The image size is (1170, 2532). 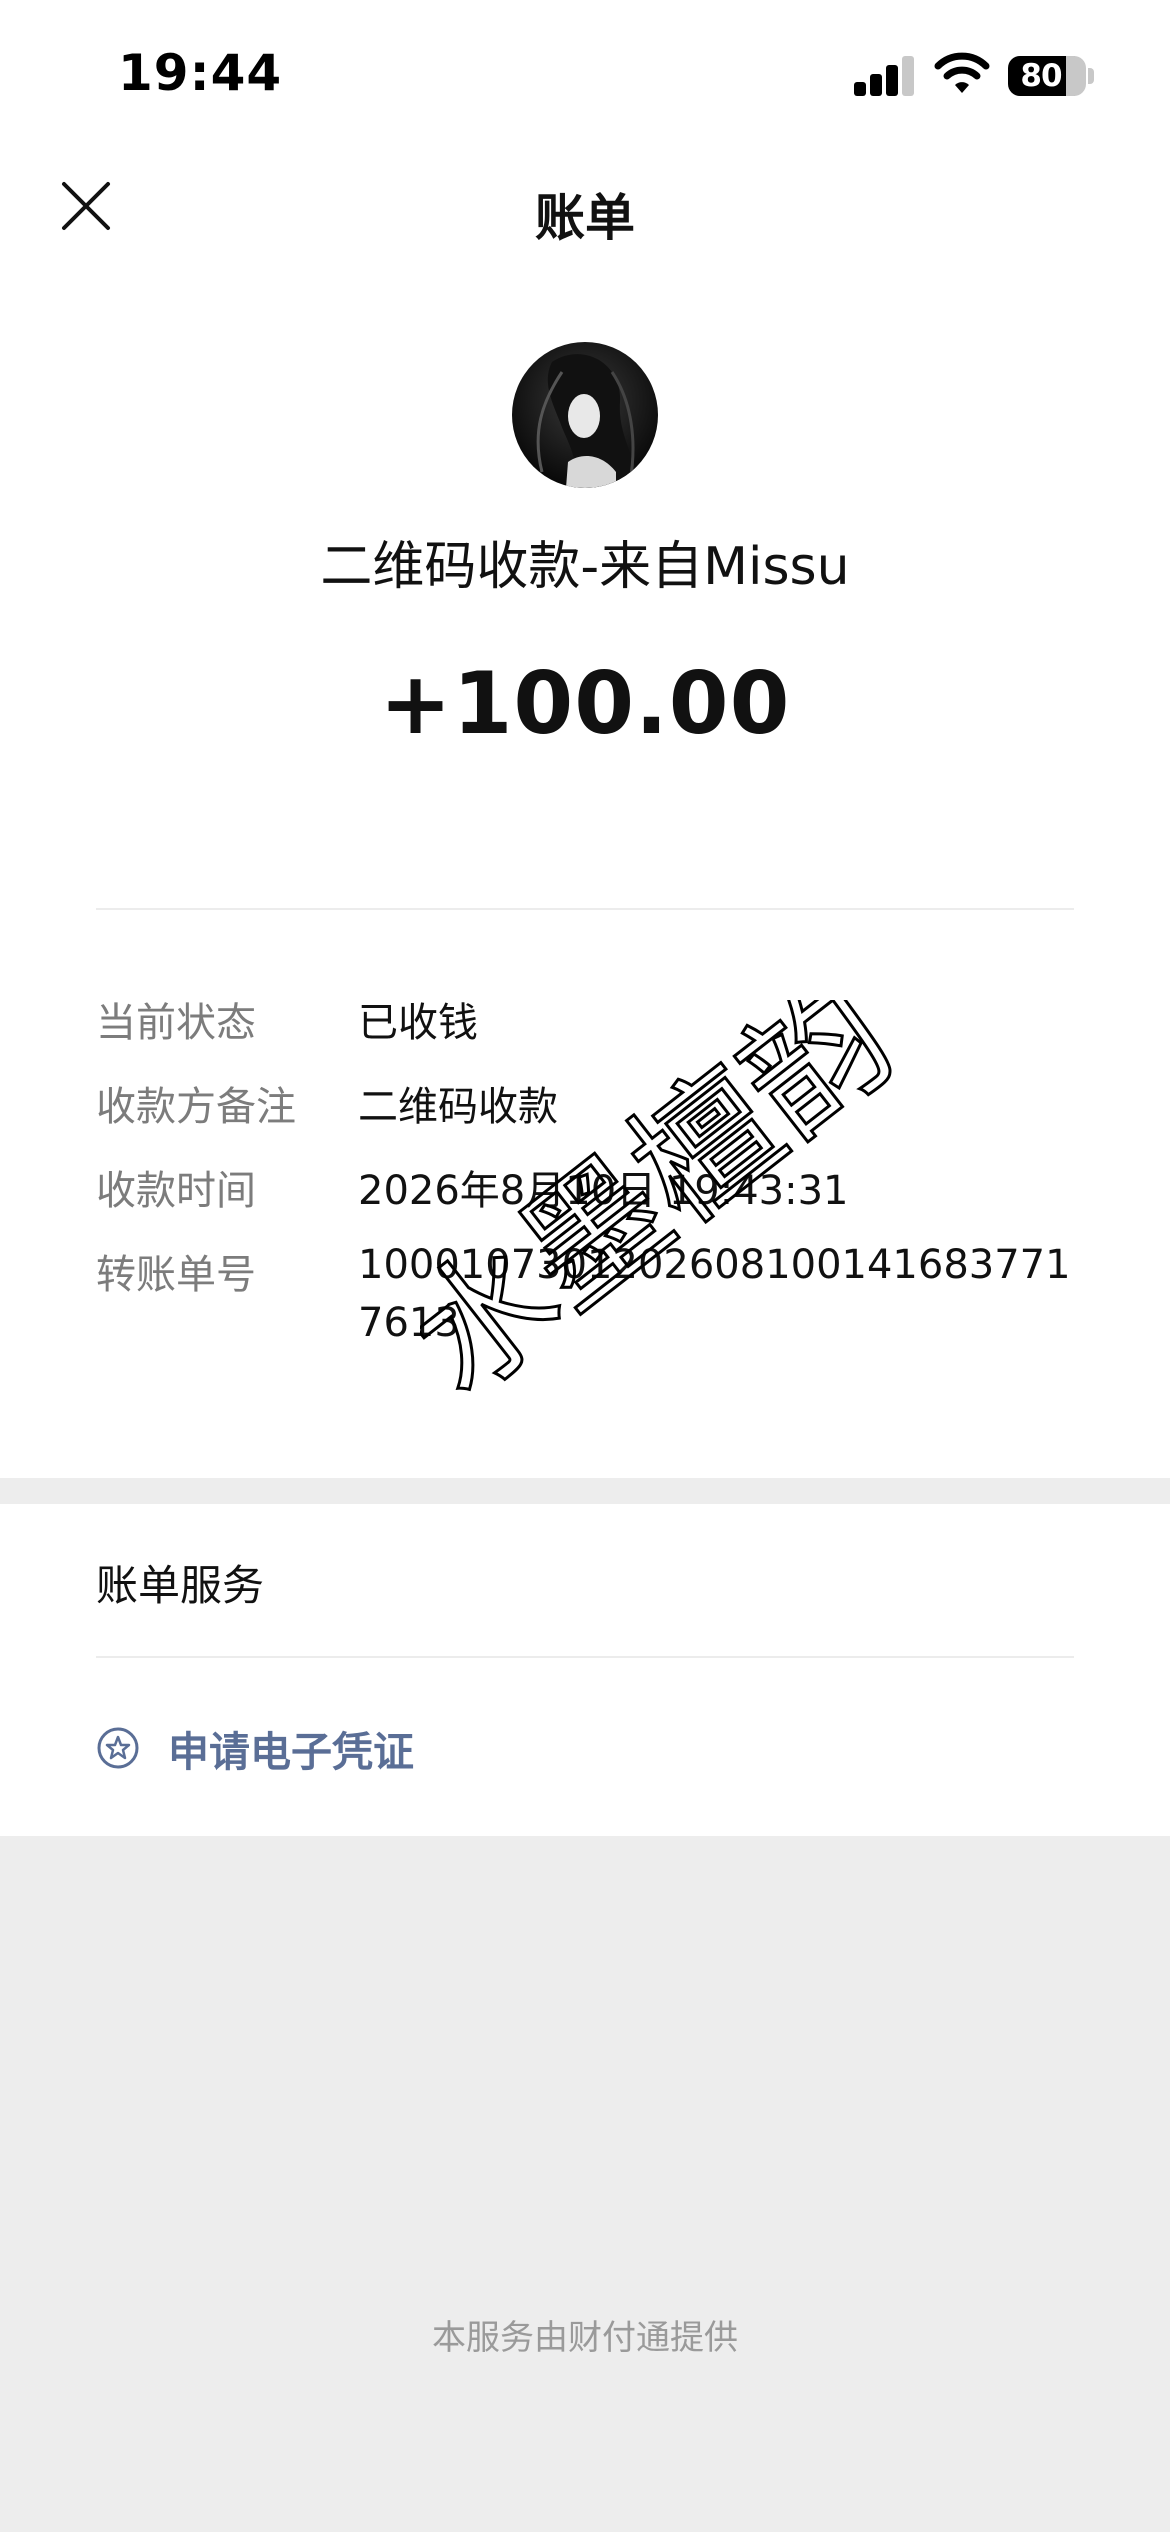 What do you see at coordinates (291, 1752) in the screenshot?
I see `apply-voucher-label: 申请电子凭证` at bounding box center [291, 1752].